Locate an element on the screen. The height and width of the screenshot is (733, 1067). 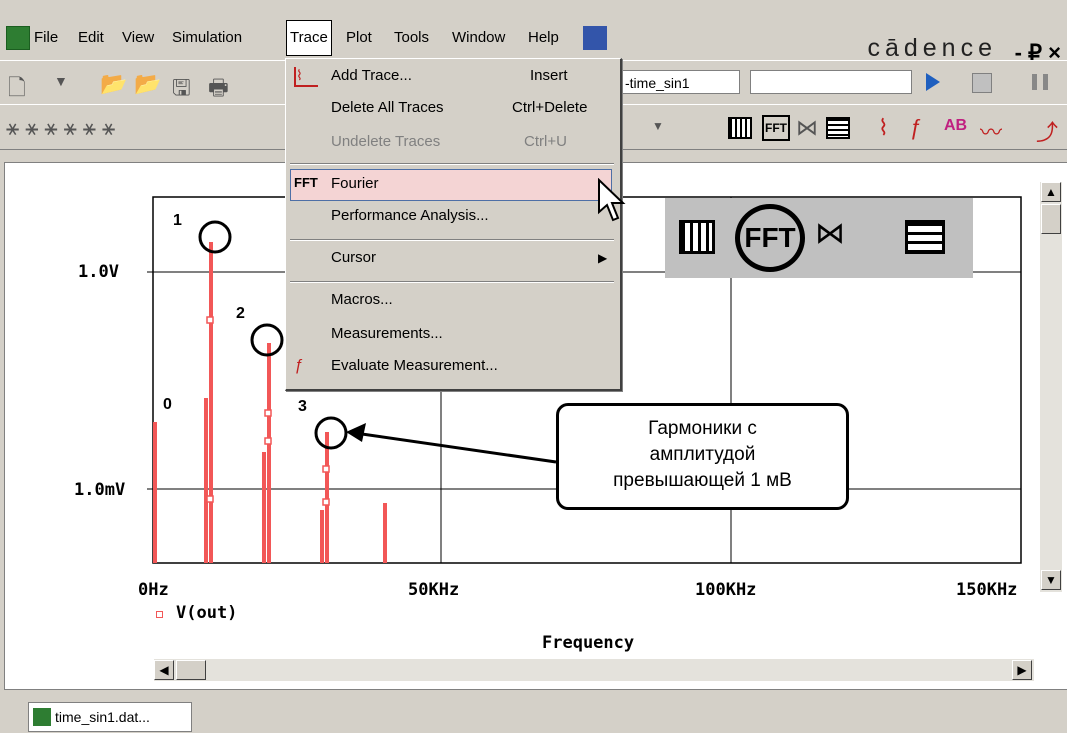
scroll-thumb is located at coordinates (1051, 219).